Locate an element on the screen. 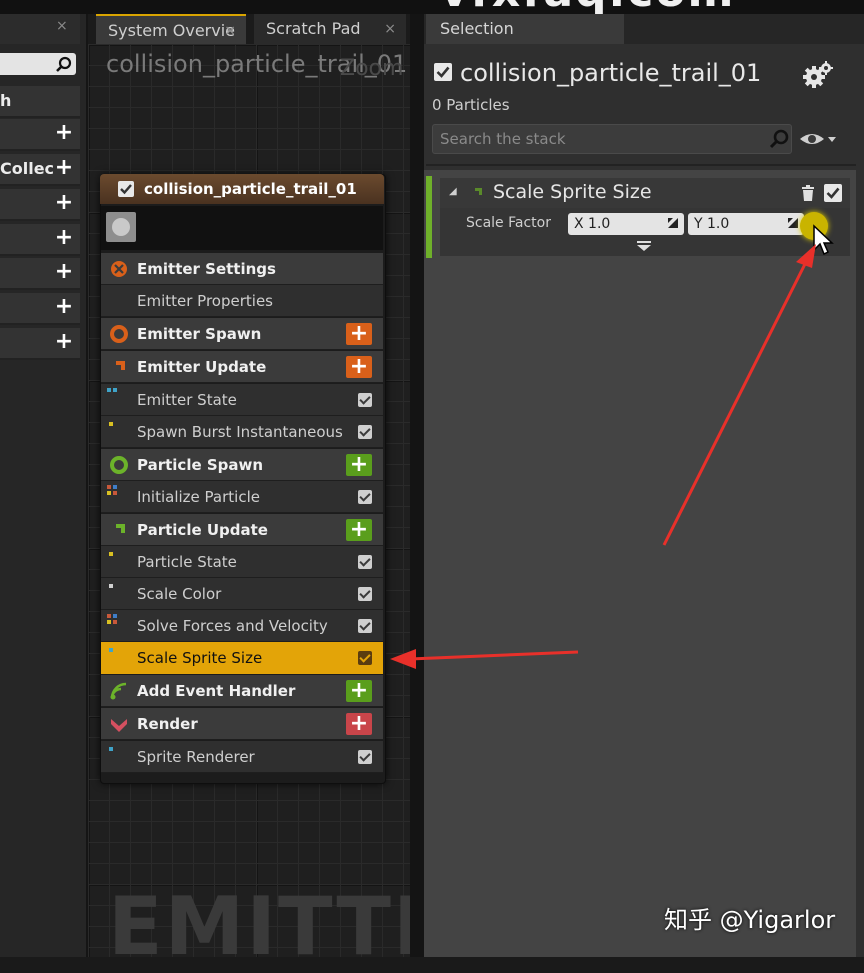  node-row-spawn-burst-instantaneous: Spawn Burst Instantaneous is located at coordinates (242, 432).